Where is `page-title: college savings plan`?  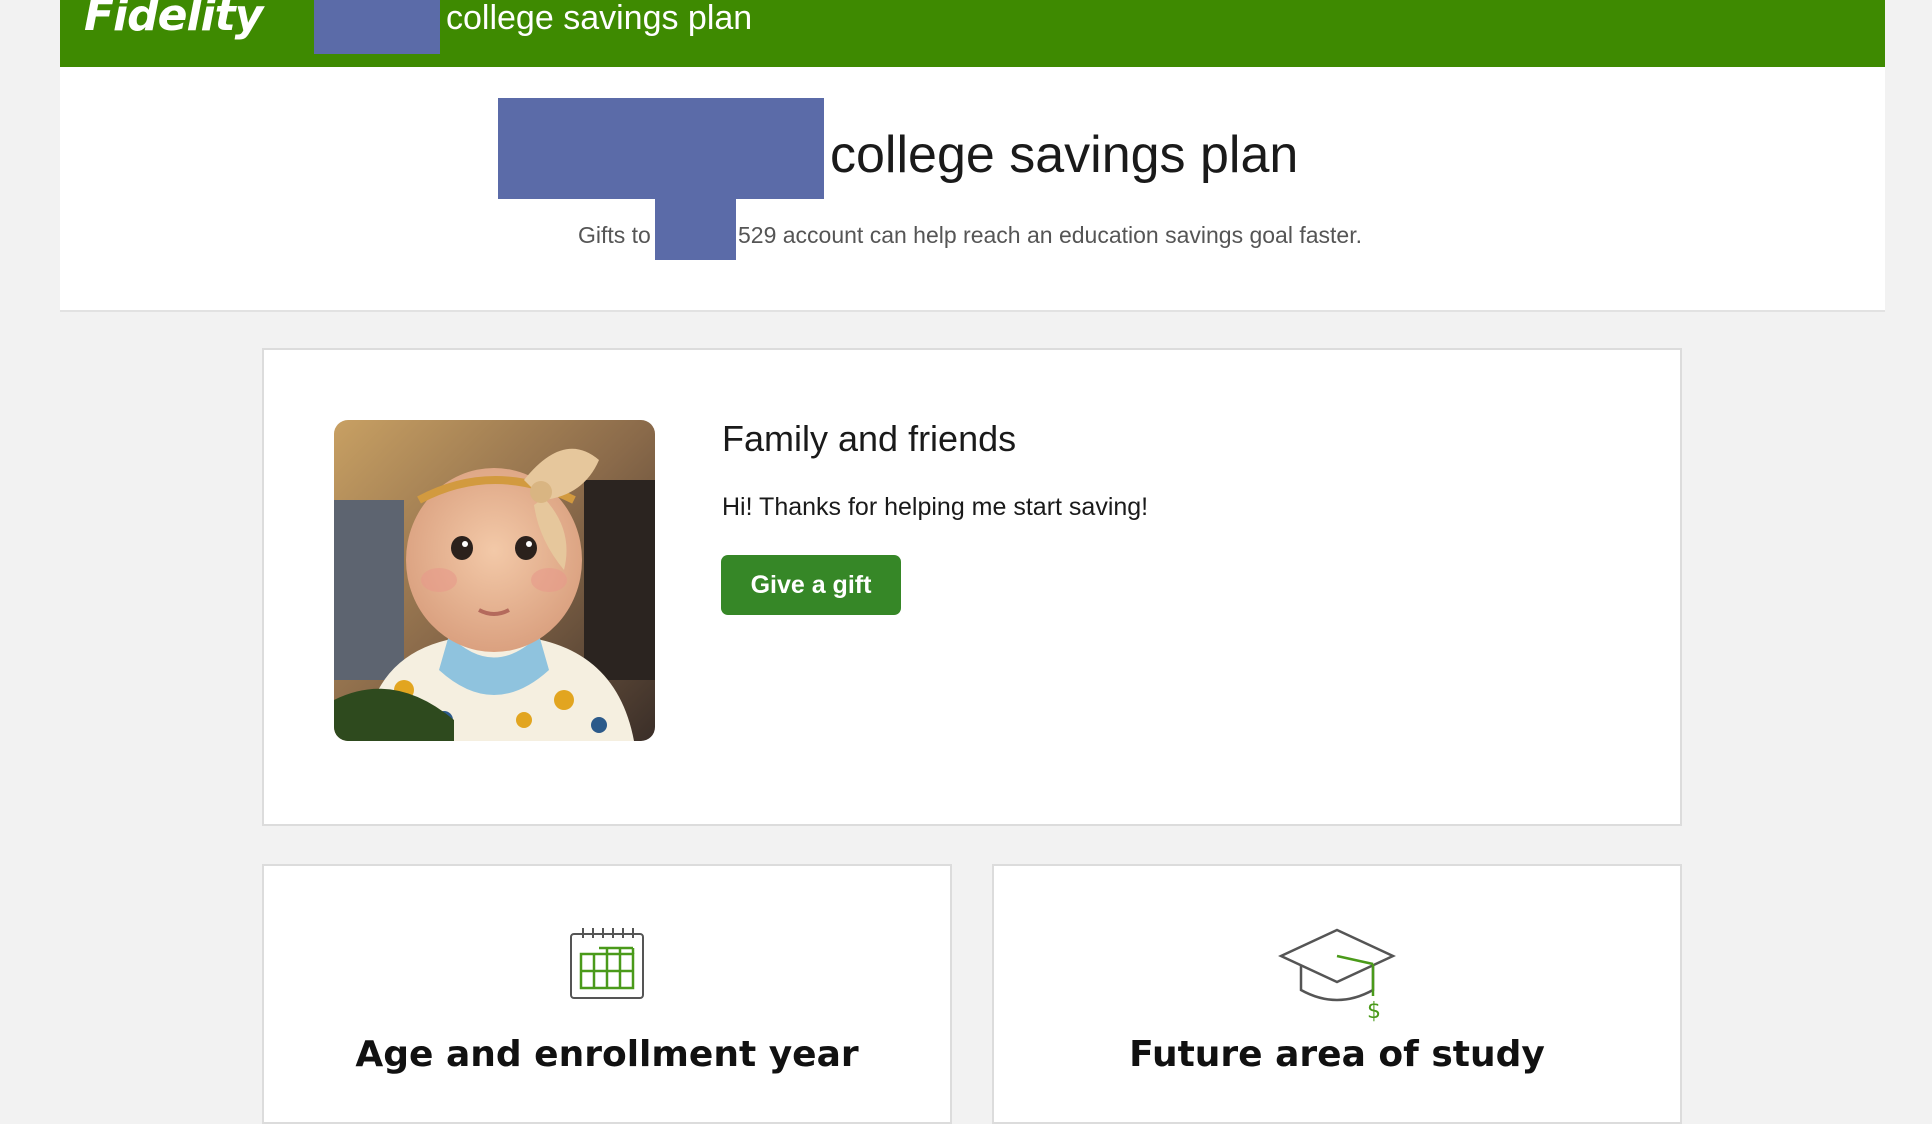
page-title: college savings plan is located at coordinates (1064, 155).